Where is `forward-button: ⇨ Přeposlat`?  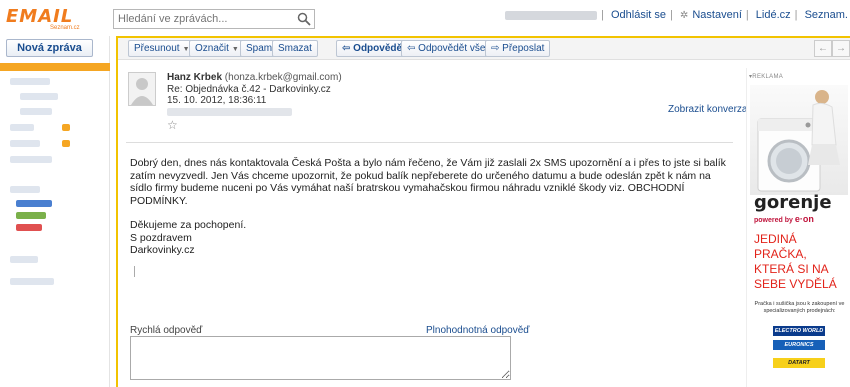
forward-button: ⇨ Přeposlat is located at coordinates (518, 48).